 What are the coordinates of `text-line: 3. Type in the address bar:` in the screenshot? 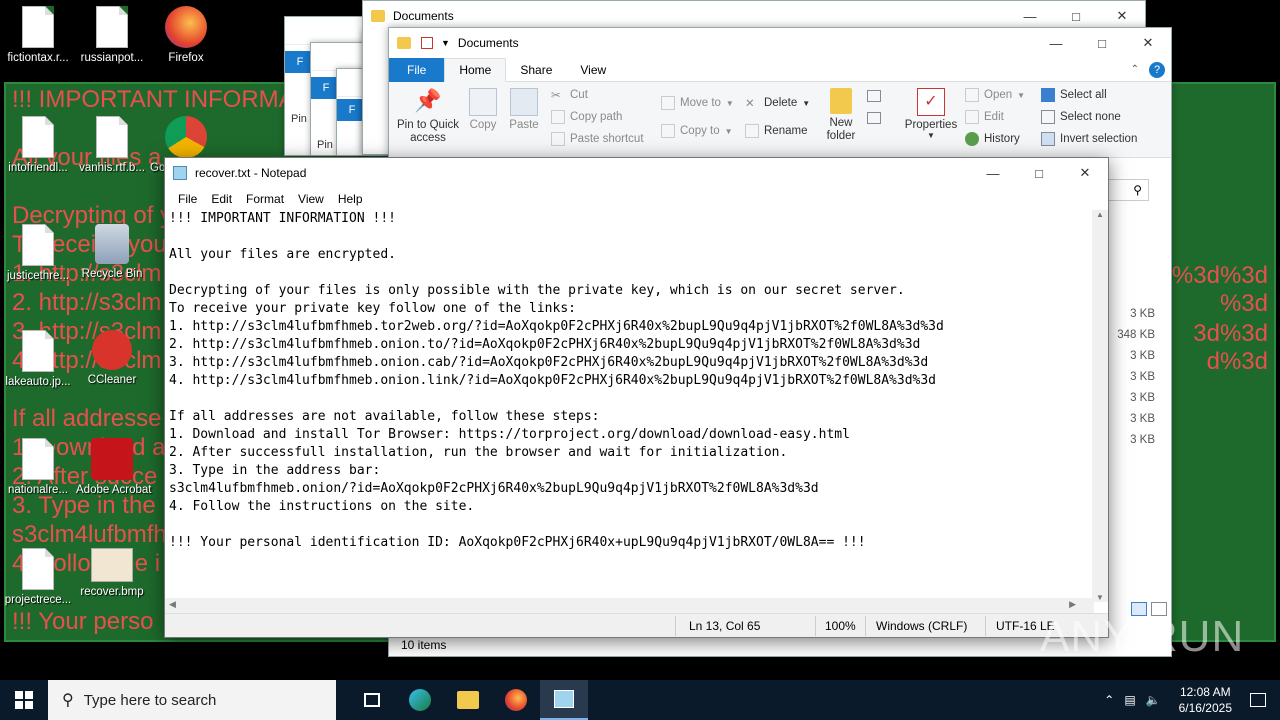 It's located at (275, 470).